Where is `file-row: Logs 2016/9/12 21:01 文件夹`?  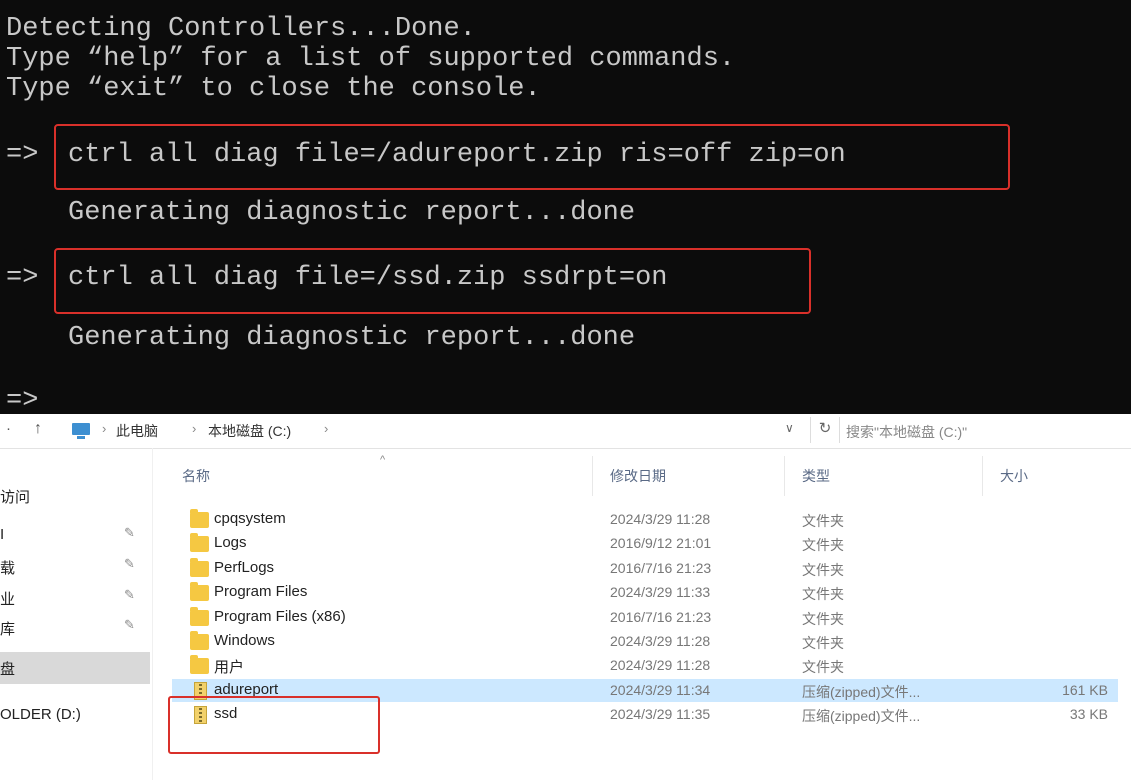
file-row: Logs 2016/9/12 21:01 文件夹 is located at coordinates (645, 543).